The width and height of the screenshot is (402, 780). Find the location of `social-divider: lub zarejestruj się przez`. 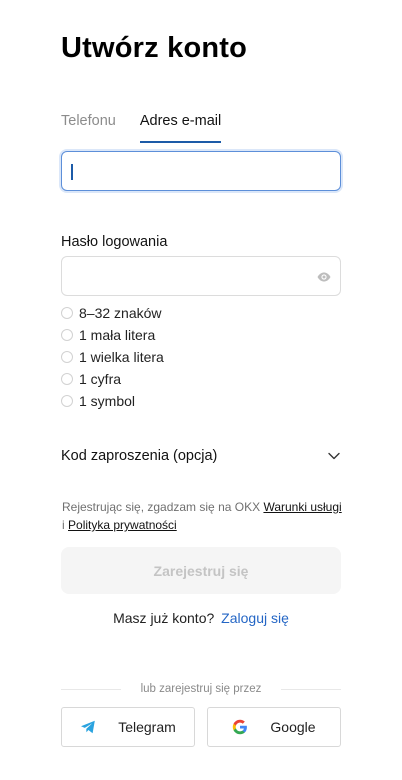

social-divider: lub zarejestruj się przez is located at coordinates (201, 689).